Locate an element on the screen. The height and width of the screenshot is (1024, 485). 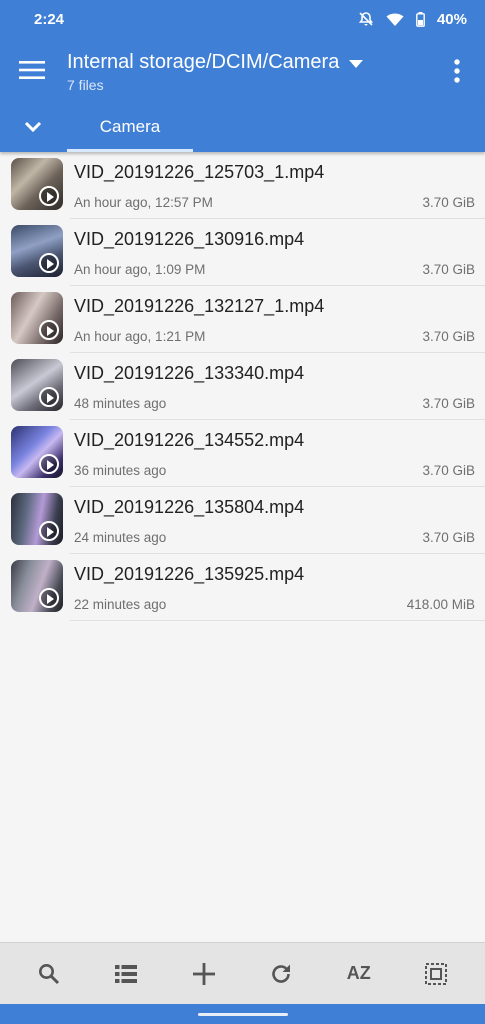
hamburger-menu-icon is located at coordinates (32, 70).